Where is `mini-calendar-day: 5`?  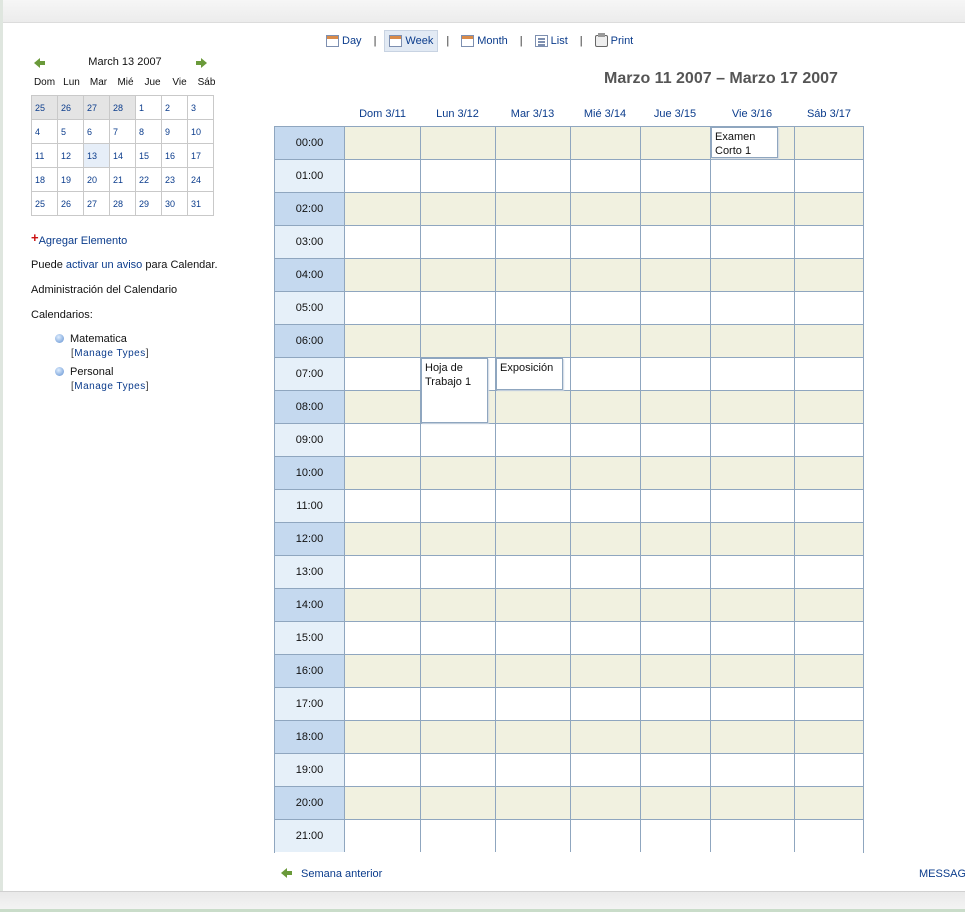
mini-calendar-day: 5 is located at coordinates (70, 131).